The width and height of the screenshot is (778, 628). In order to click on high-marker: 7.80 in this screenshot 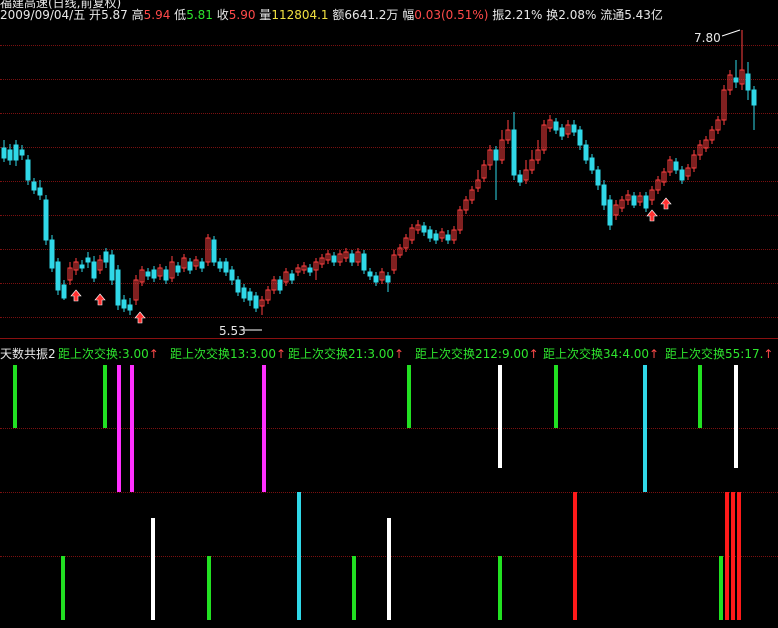, I will do `click(707, 38)`.